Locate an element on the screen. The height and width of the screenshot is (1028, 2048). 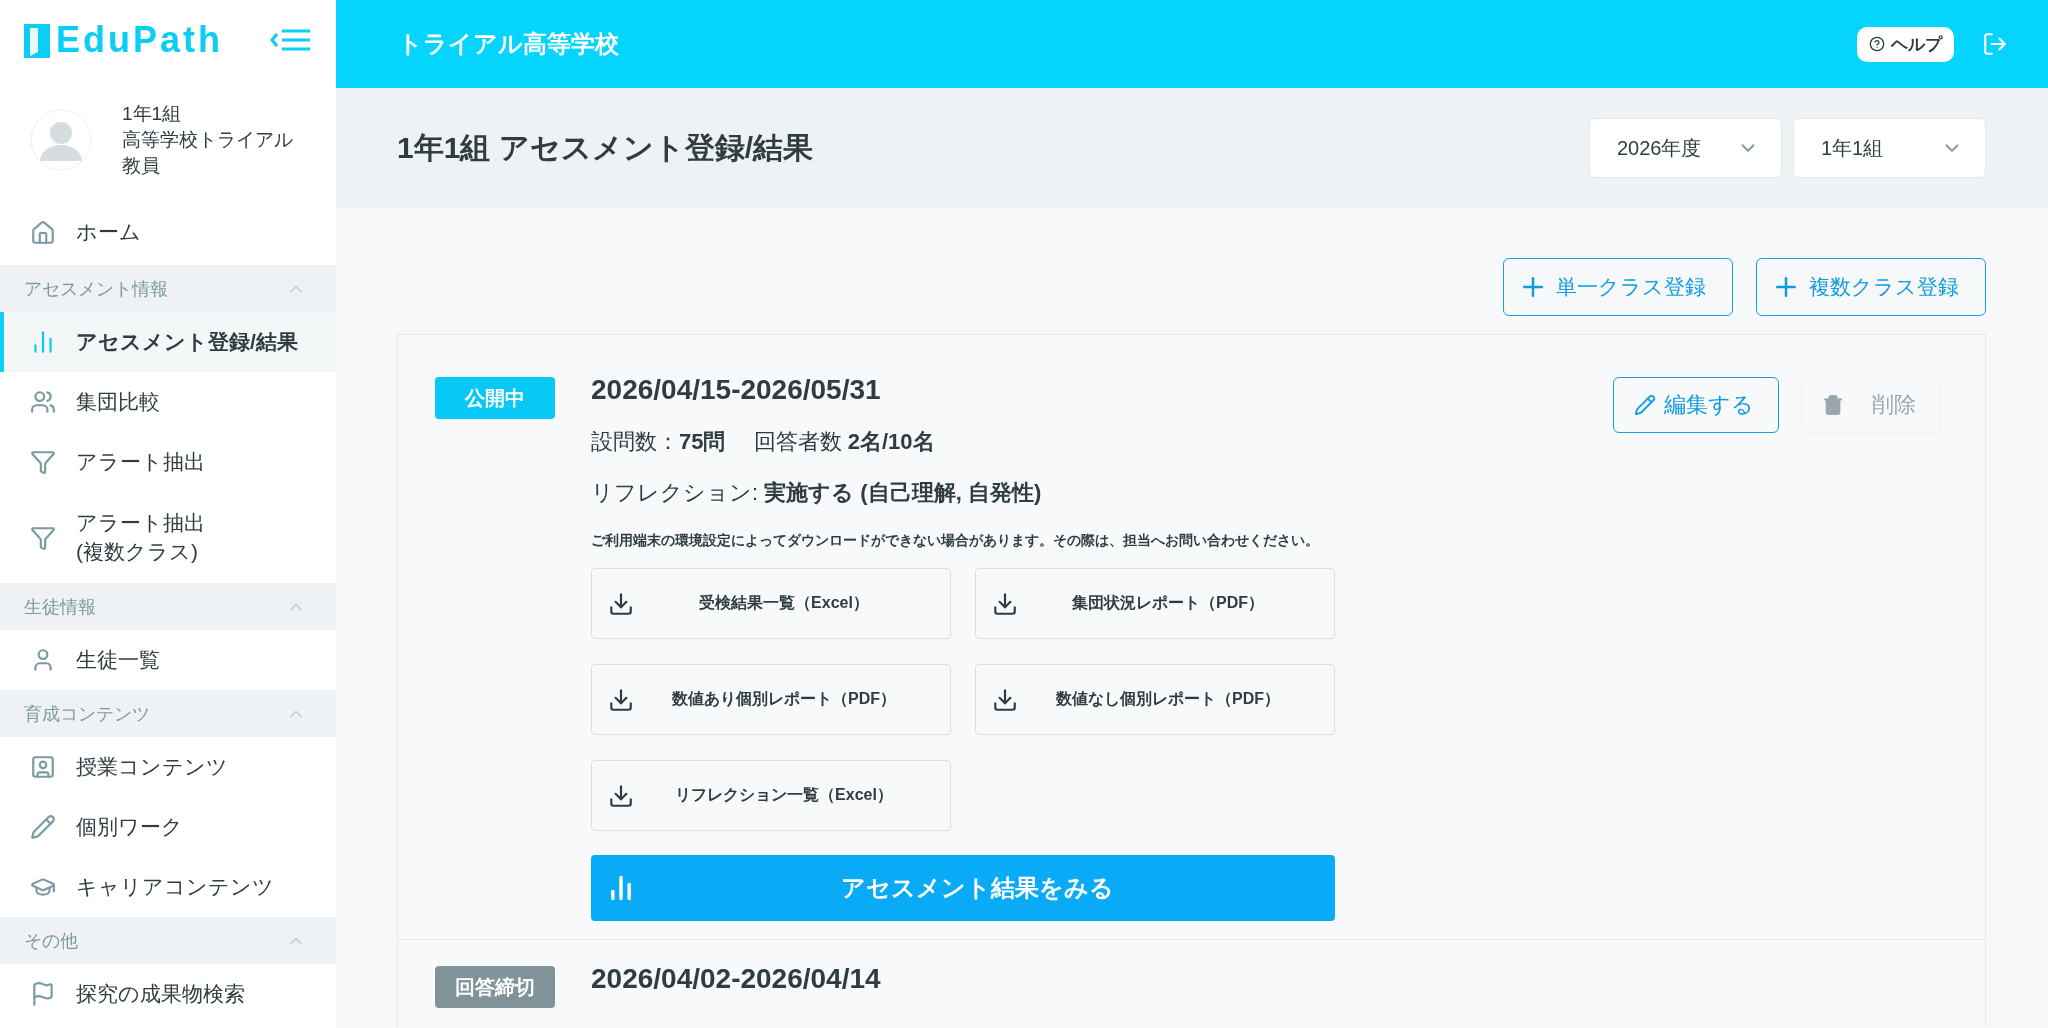
period: 2026/04/15-2026/05/31 is located at coordinates (736, 390).